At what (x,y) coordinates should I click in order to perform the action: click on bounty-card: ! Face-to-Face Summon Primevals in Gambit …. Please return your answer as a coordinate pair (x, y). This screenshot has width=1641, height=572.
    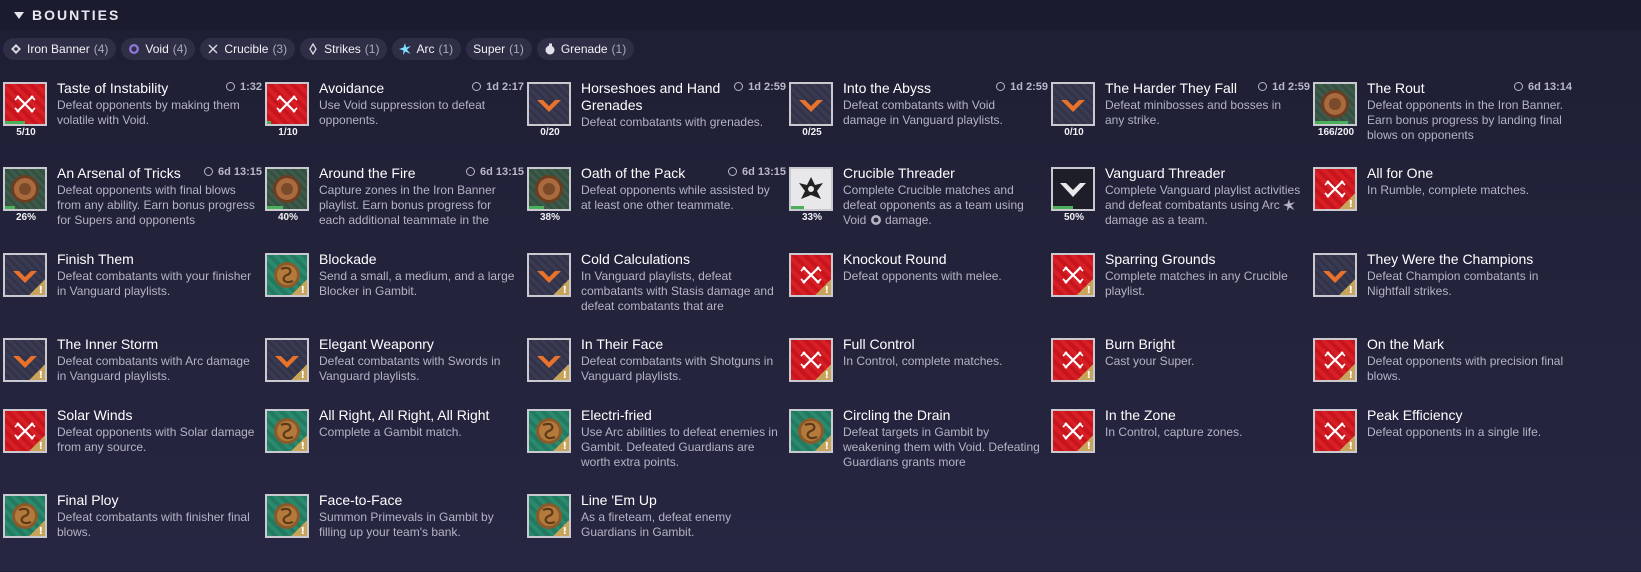
    Looking at the image, I should click on (393, 532).